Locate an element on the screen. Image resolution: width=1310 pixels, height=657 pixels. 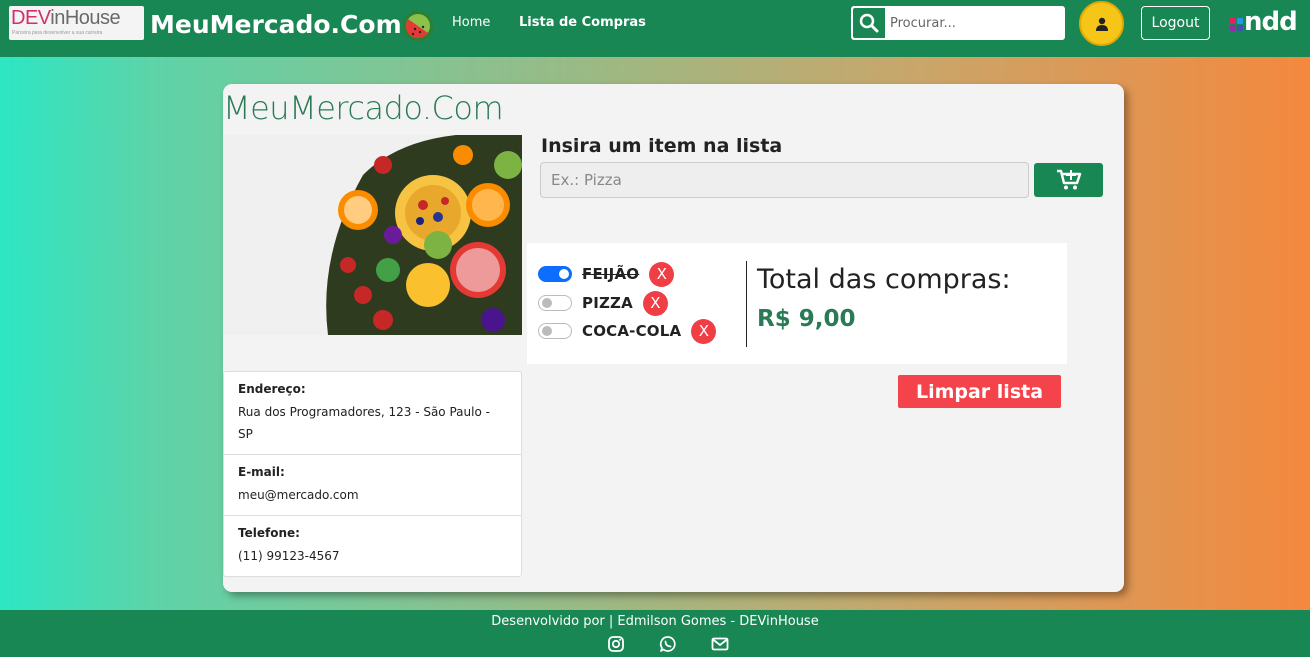
contact-email: E-mail: meu@mercado.com is located at coordinates (372, 485).